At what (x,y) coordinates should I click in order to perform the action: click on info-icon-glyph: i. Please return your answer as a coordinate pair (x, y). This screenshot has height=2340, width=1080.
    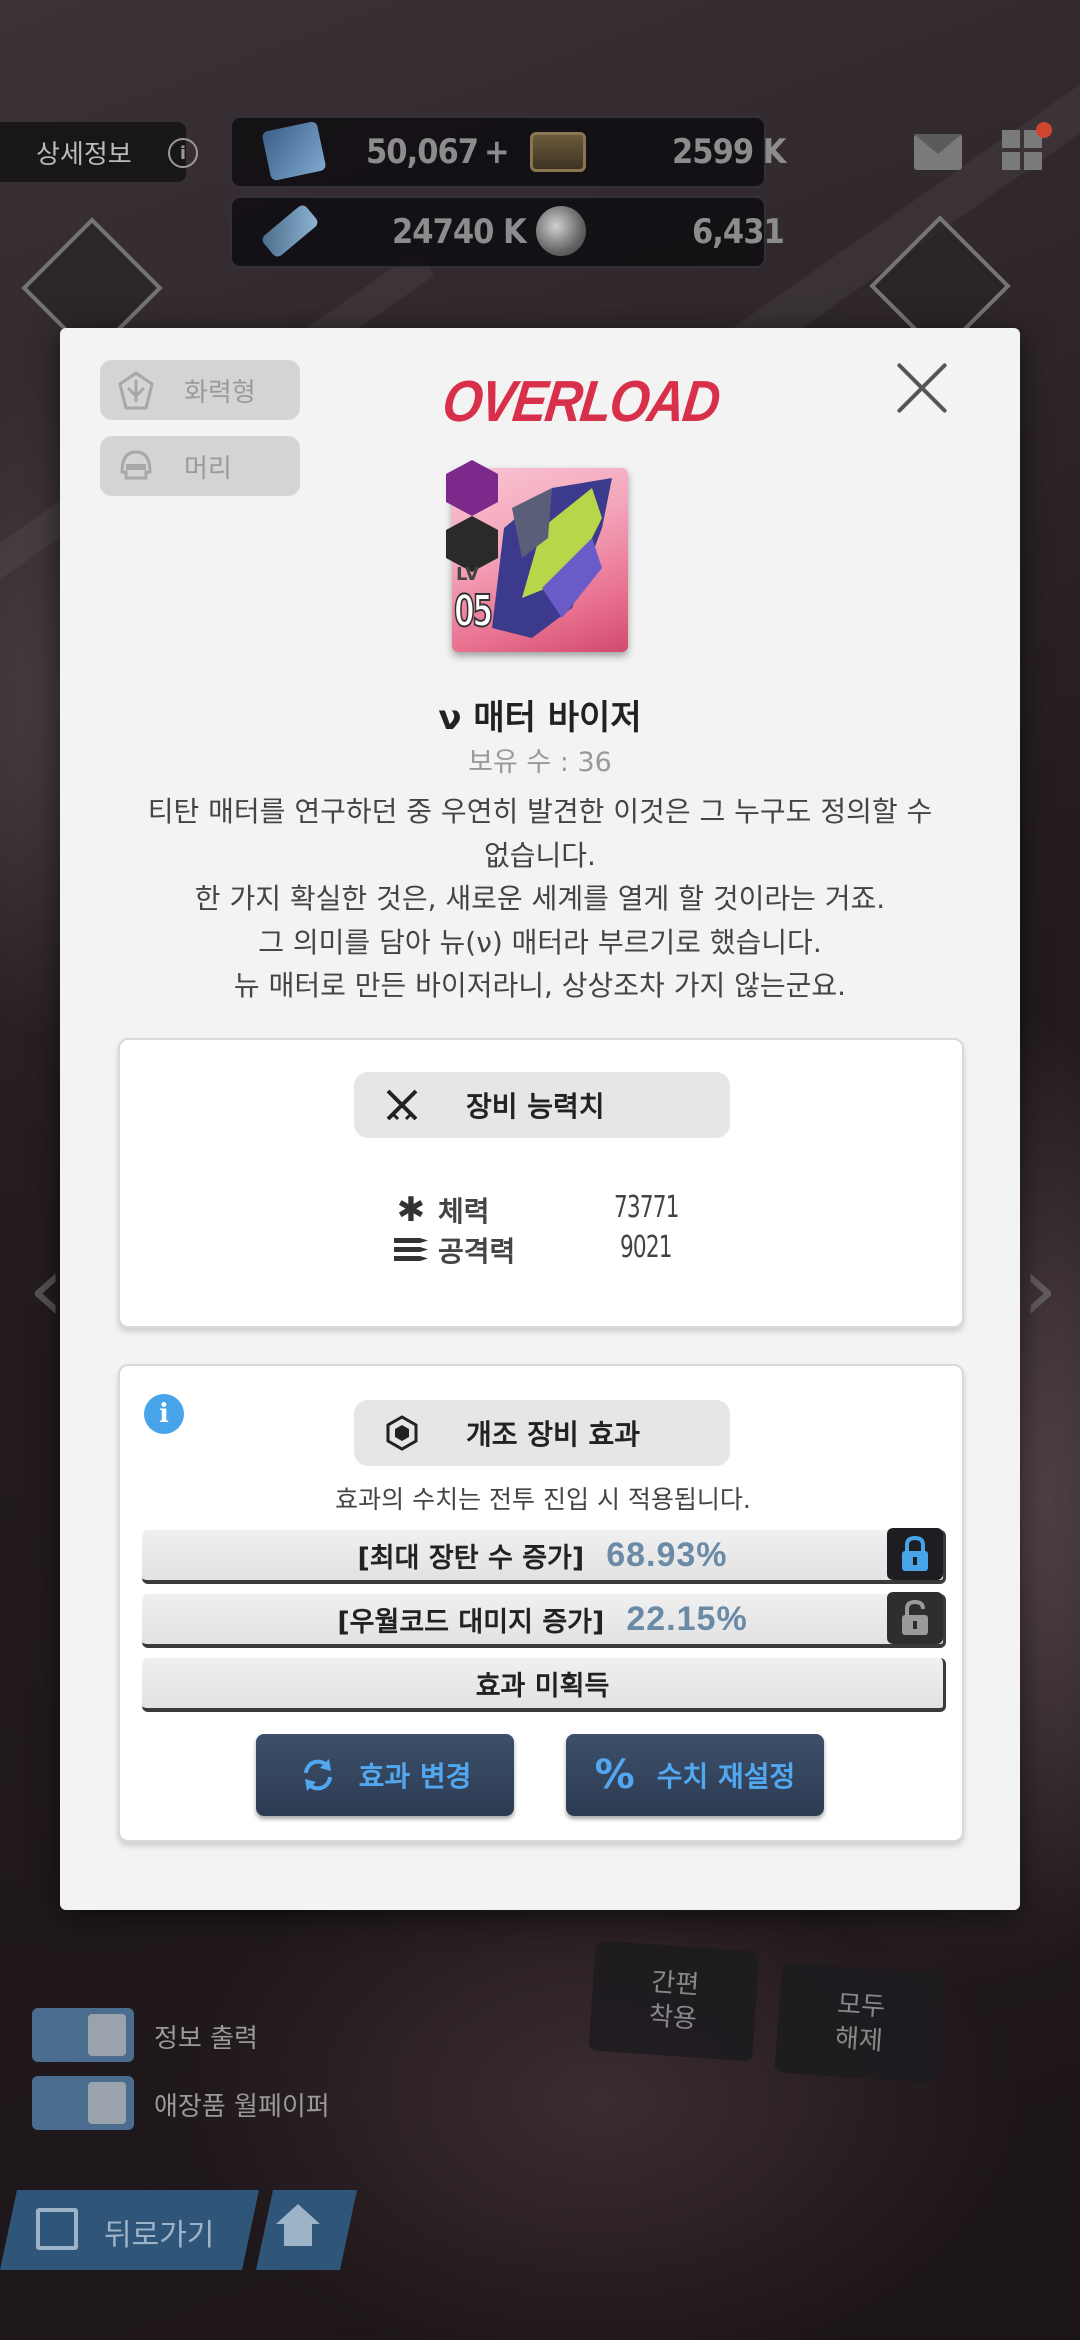
    Looking at the image, I should click on (183, 153).